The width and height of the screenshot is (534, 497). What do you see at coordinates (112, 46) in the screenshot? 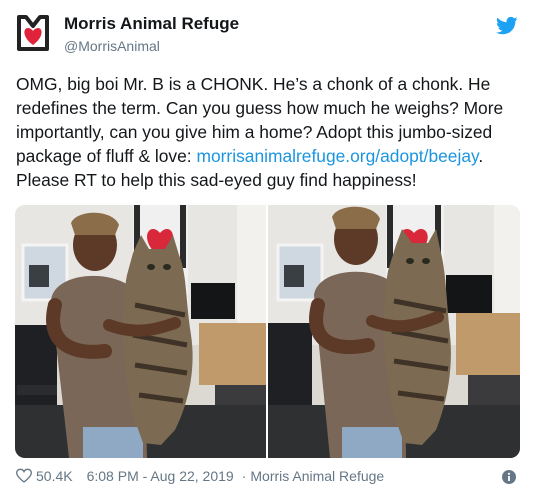
I see `account-handle: @MorrisAnimal` at bounding box center [112, 46].